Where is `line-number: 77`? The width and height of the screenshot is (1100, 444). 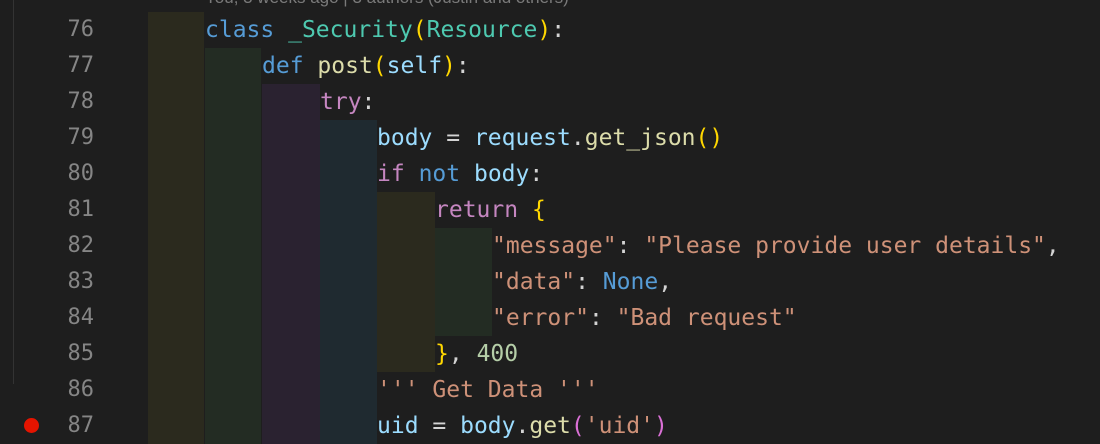 line-number: 77 is located at coordinates (81, 65).